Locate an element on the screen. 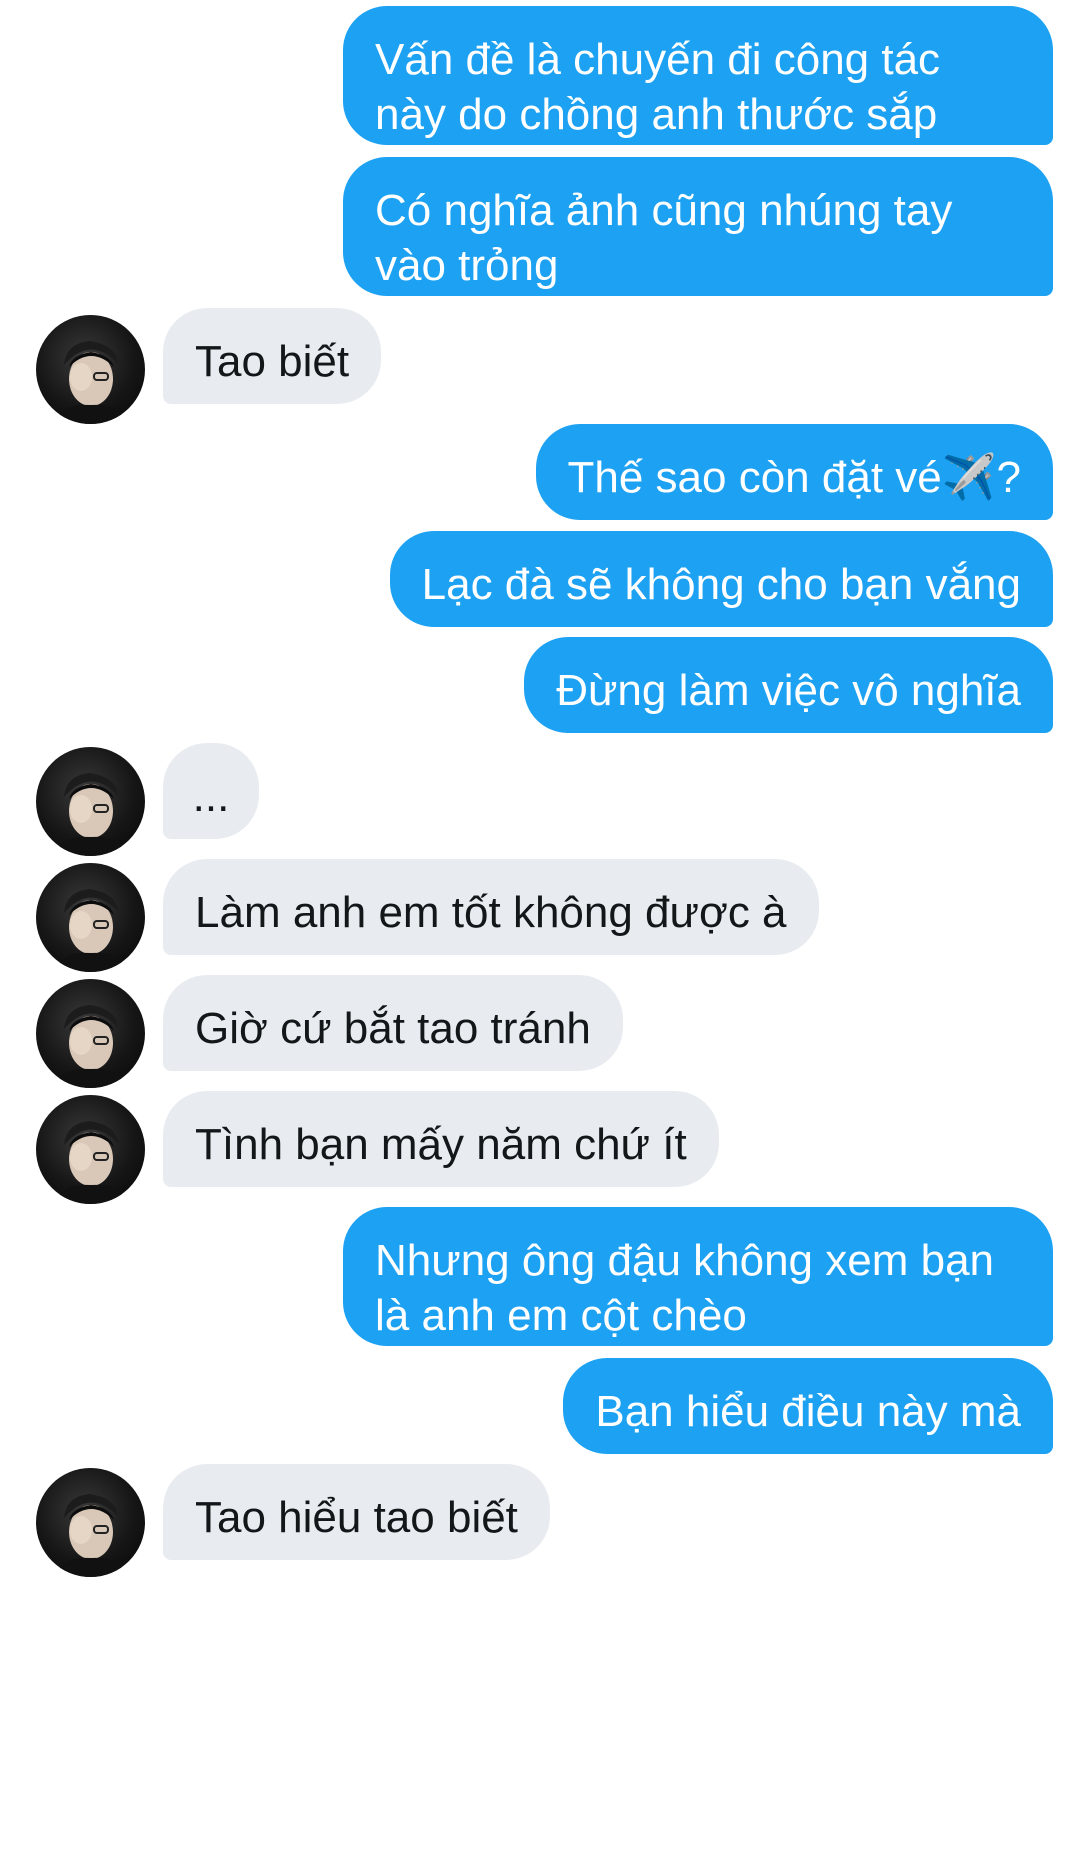  received-message-bubble: Làm anh em tốt không được à is located at coordinates (491, 907).